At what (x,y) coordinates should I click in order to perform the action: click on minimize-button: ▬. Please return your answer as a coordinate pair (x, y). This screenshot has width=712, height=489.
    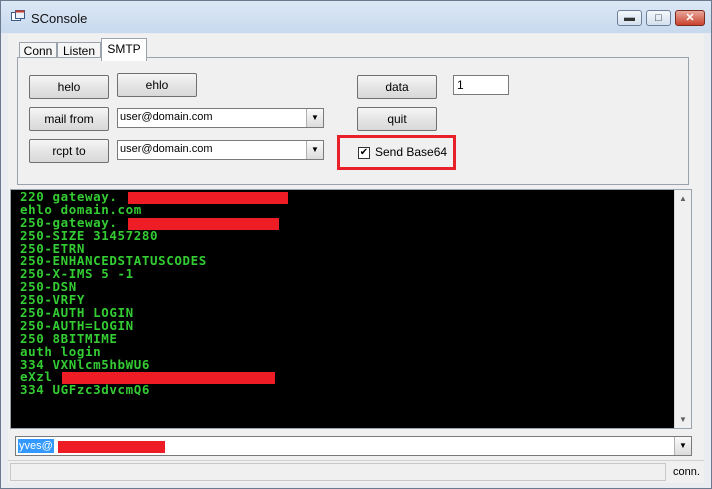
    Looking at the image, I should click on (629, 18).